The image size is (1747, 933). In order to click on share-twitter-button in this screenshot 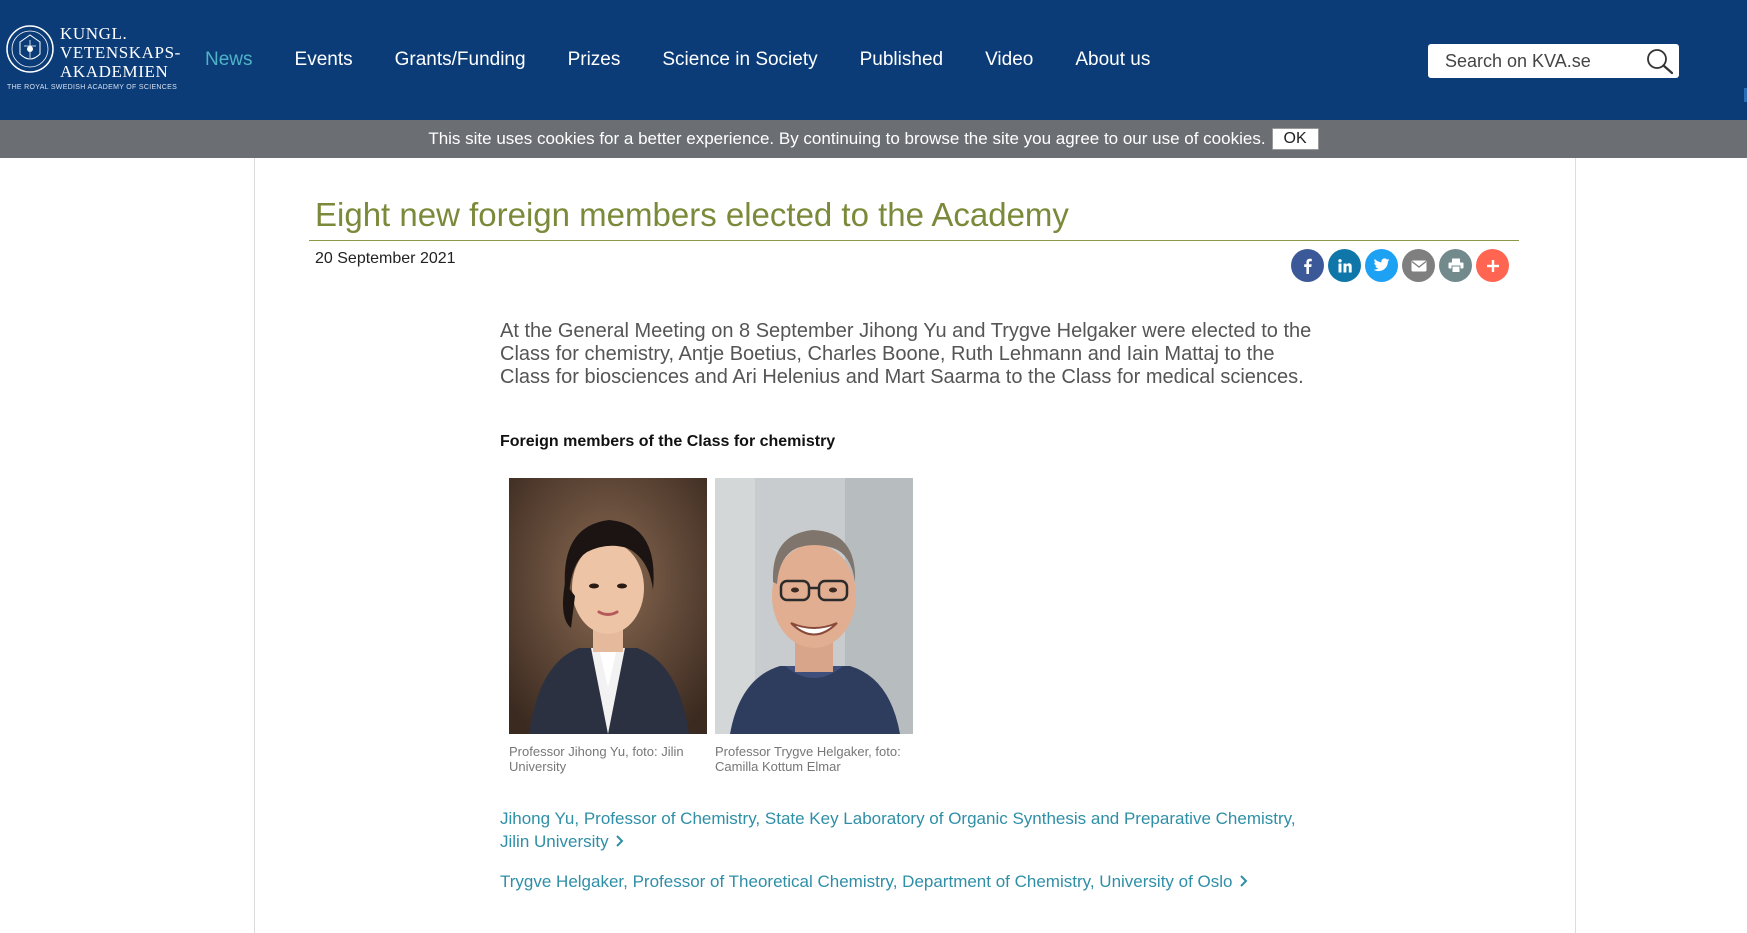, I will do `click(1381, 265)`.